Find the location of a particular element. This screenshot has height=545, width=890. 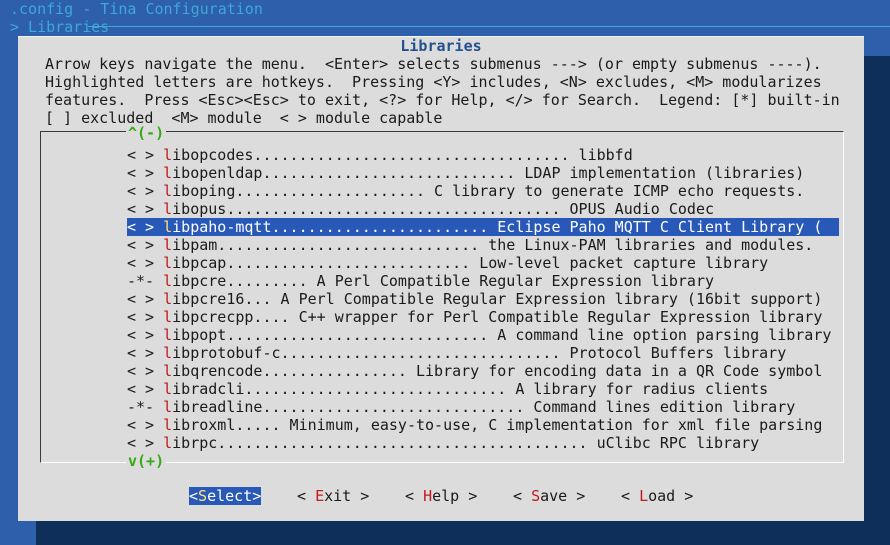

button-label: oad > is located at coordinates (671, 496).